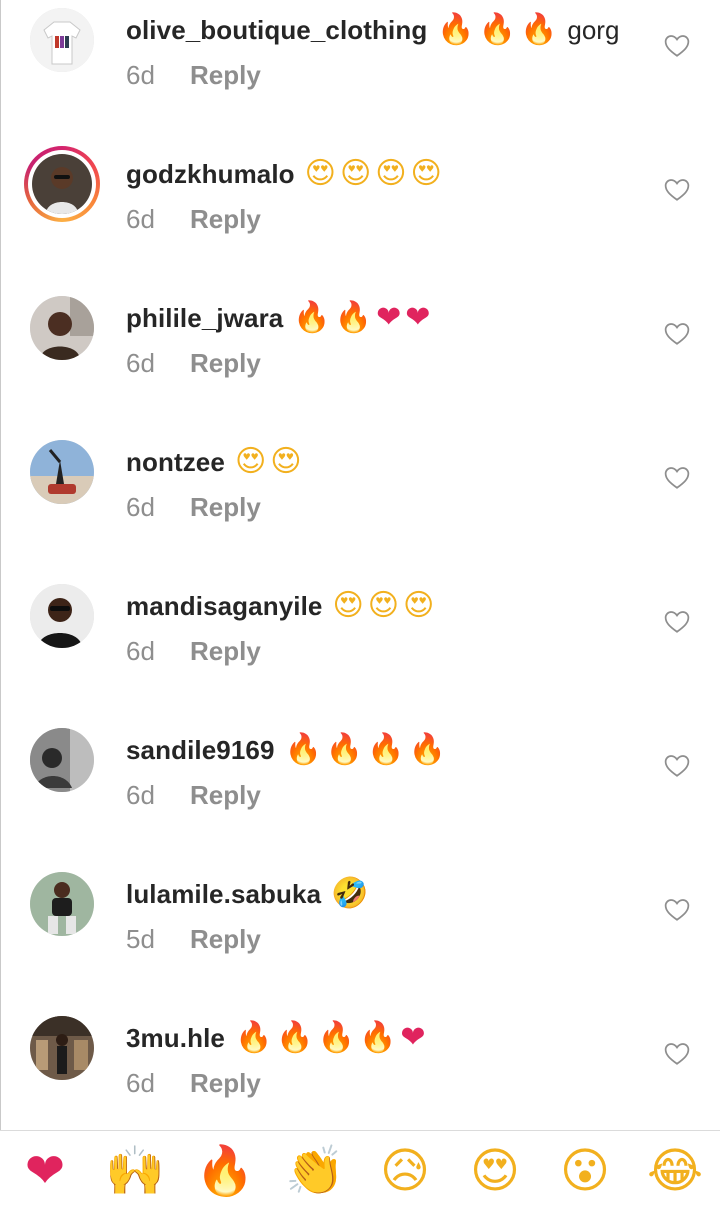  I want to click on comment-username: philile_jwara, so click(204, 318).